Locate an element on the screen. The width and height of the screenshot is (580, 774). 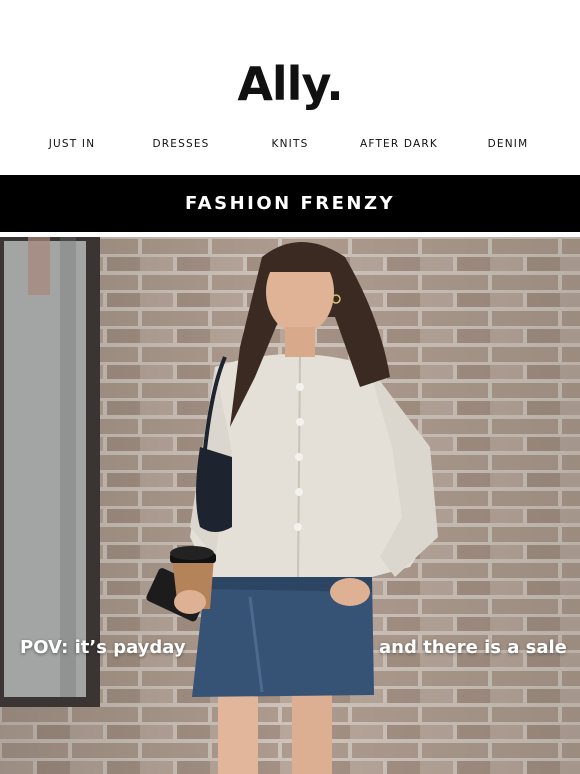
nav-item-denim: DENIM is located at coordinates (508, 144).